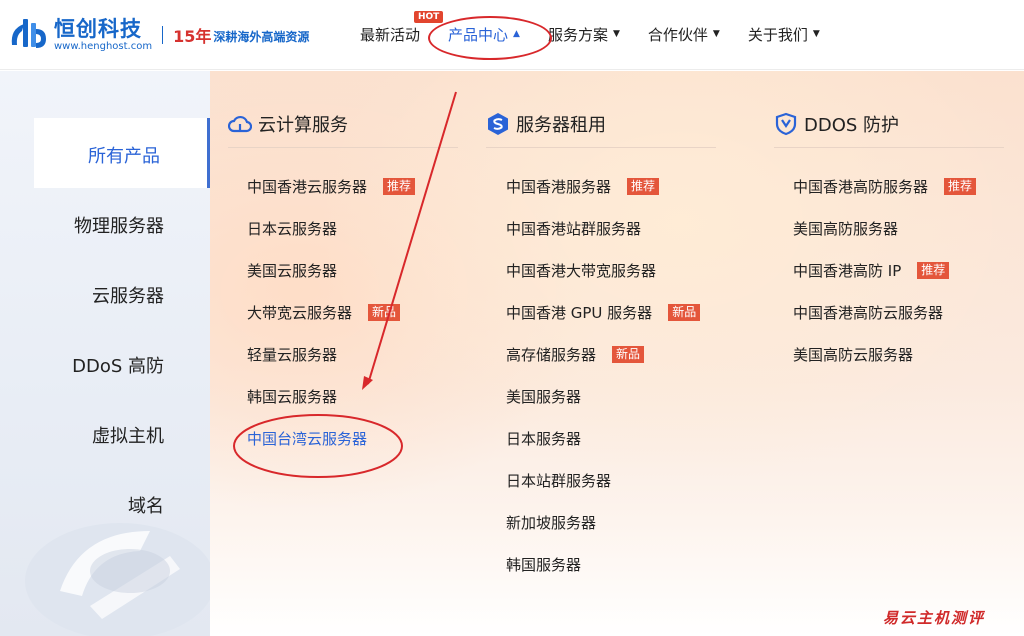 This screenshot has height=636, width=1024. What do you see at coordinates (861, 186) in the screenshot?
I see `menu-item-label: 中国香港高防服务器` at bounding box center [861, 186].